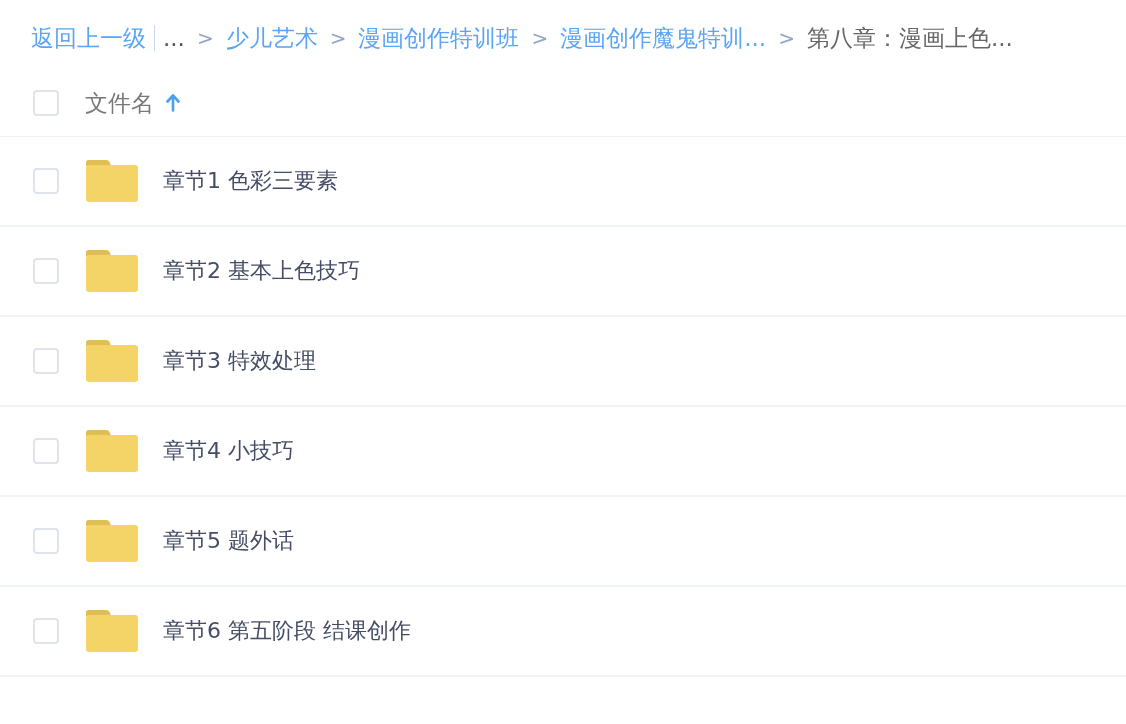 This screenshot has height=724, width=1126. I want to click on folder-name: 章节5 题外话, so click(228, 541).